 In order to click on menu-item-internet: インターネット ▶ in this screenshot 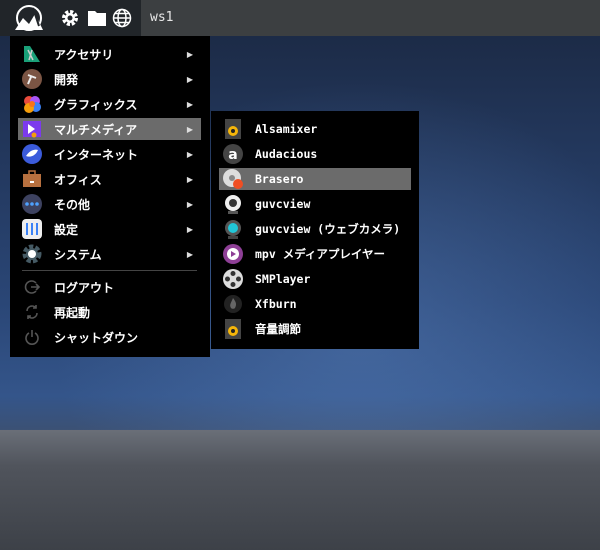, I will do `click(109, 154)`.